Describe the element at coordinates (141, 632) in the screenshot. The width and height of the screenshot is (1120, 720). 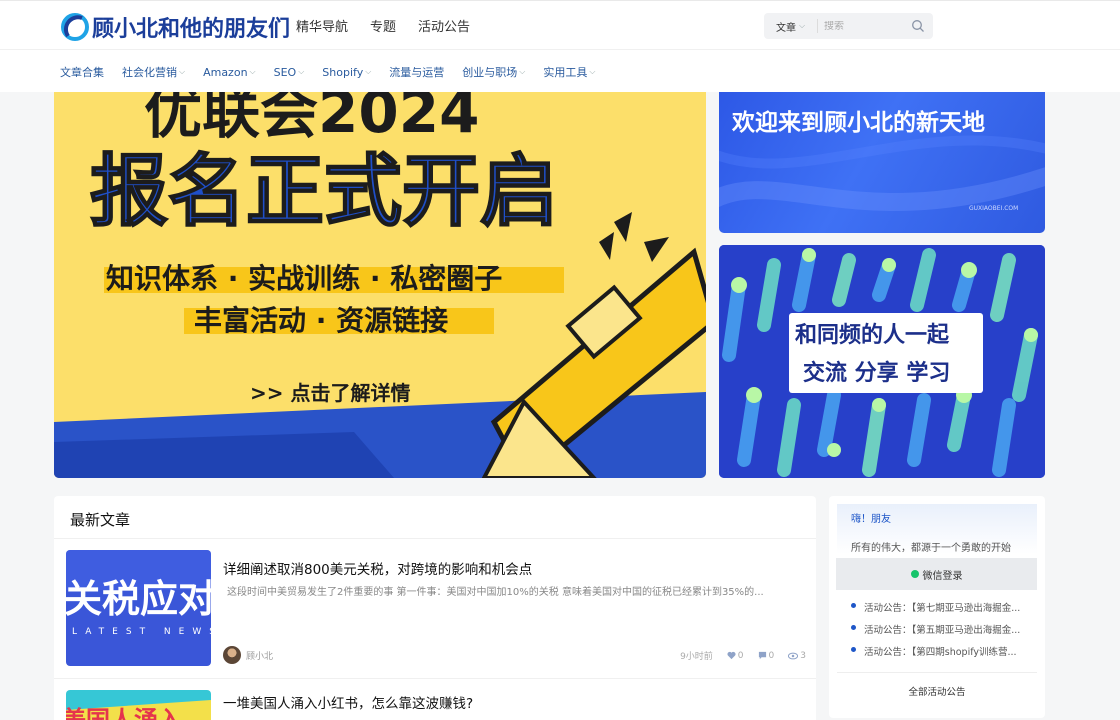
I see `thumb-subtext: LATEST NEWS` at that location.